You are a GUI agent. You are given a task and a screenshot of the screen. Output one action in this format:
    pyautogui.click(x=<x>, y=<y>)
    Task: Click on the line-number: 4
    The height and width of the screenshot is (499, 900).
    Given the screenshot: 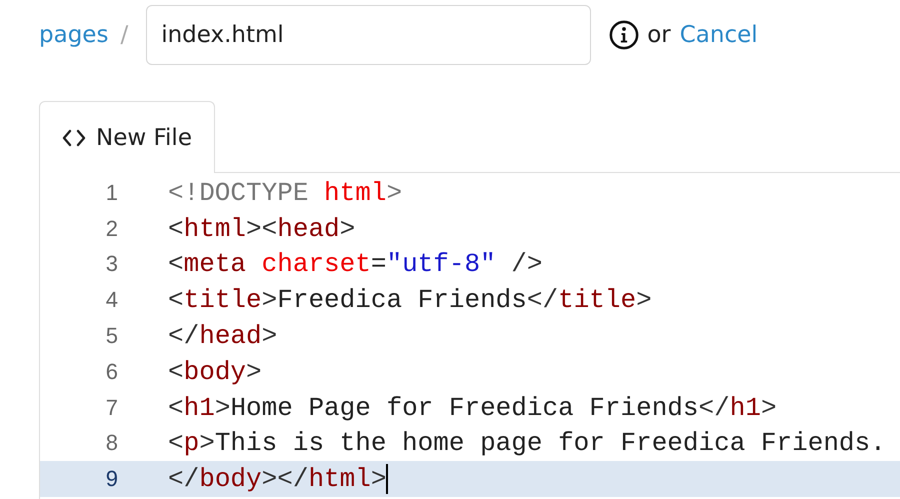 What is the action you would take?
    pyautogui.click(x=111, y=300)
    